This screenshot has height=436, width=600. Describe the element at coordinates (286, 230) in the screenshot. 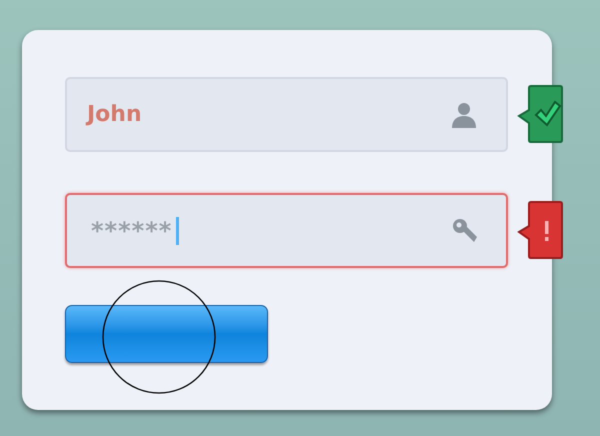

I see `password-field: ******` at that location.